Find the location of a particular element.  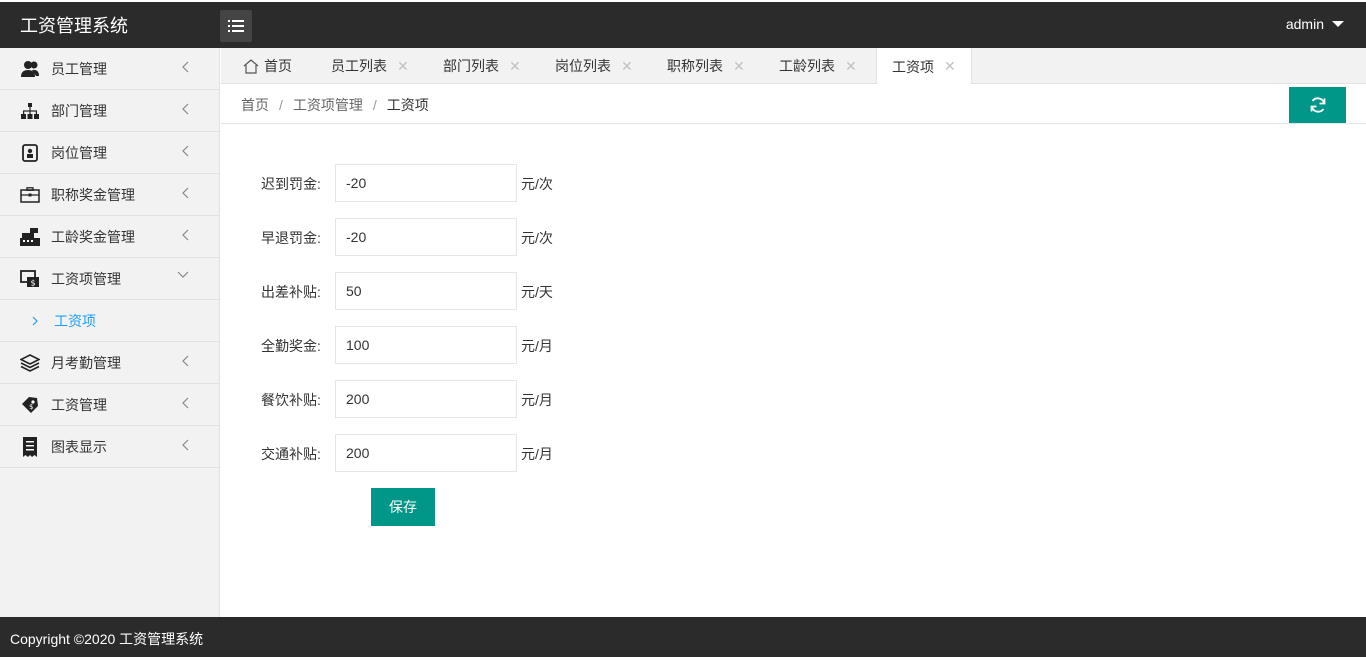

refresh-button is located at coordinates (1317, 105).